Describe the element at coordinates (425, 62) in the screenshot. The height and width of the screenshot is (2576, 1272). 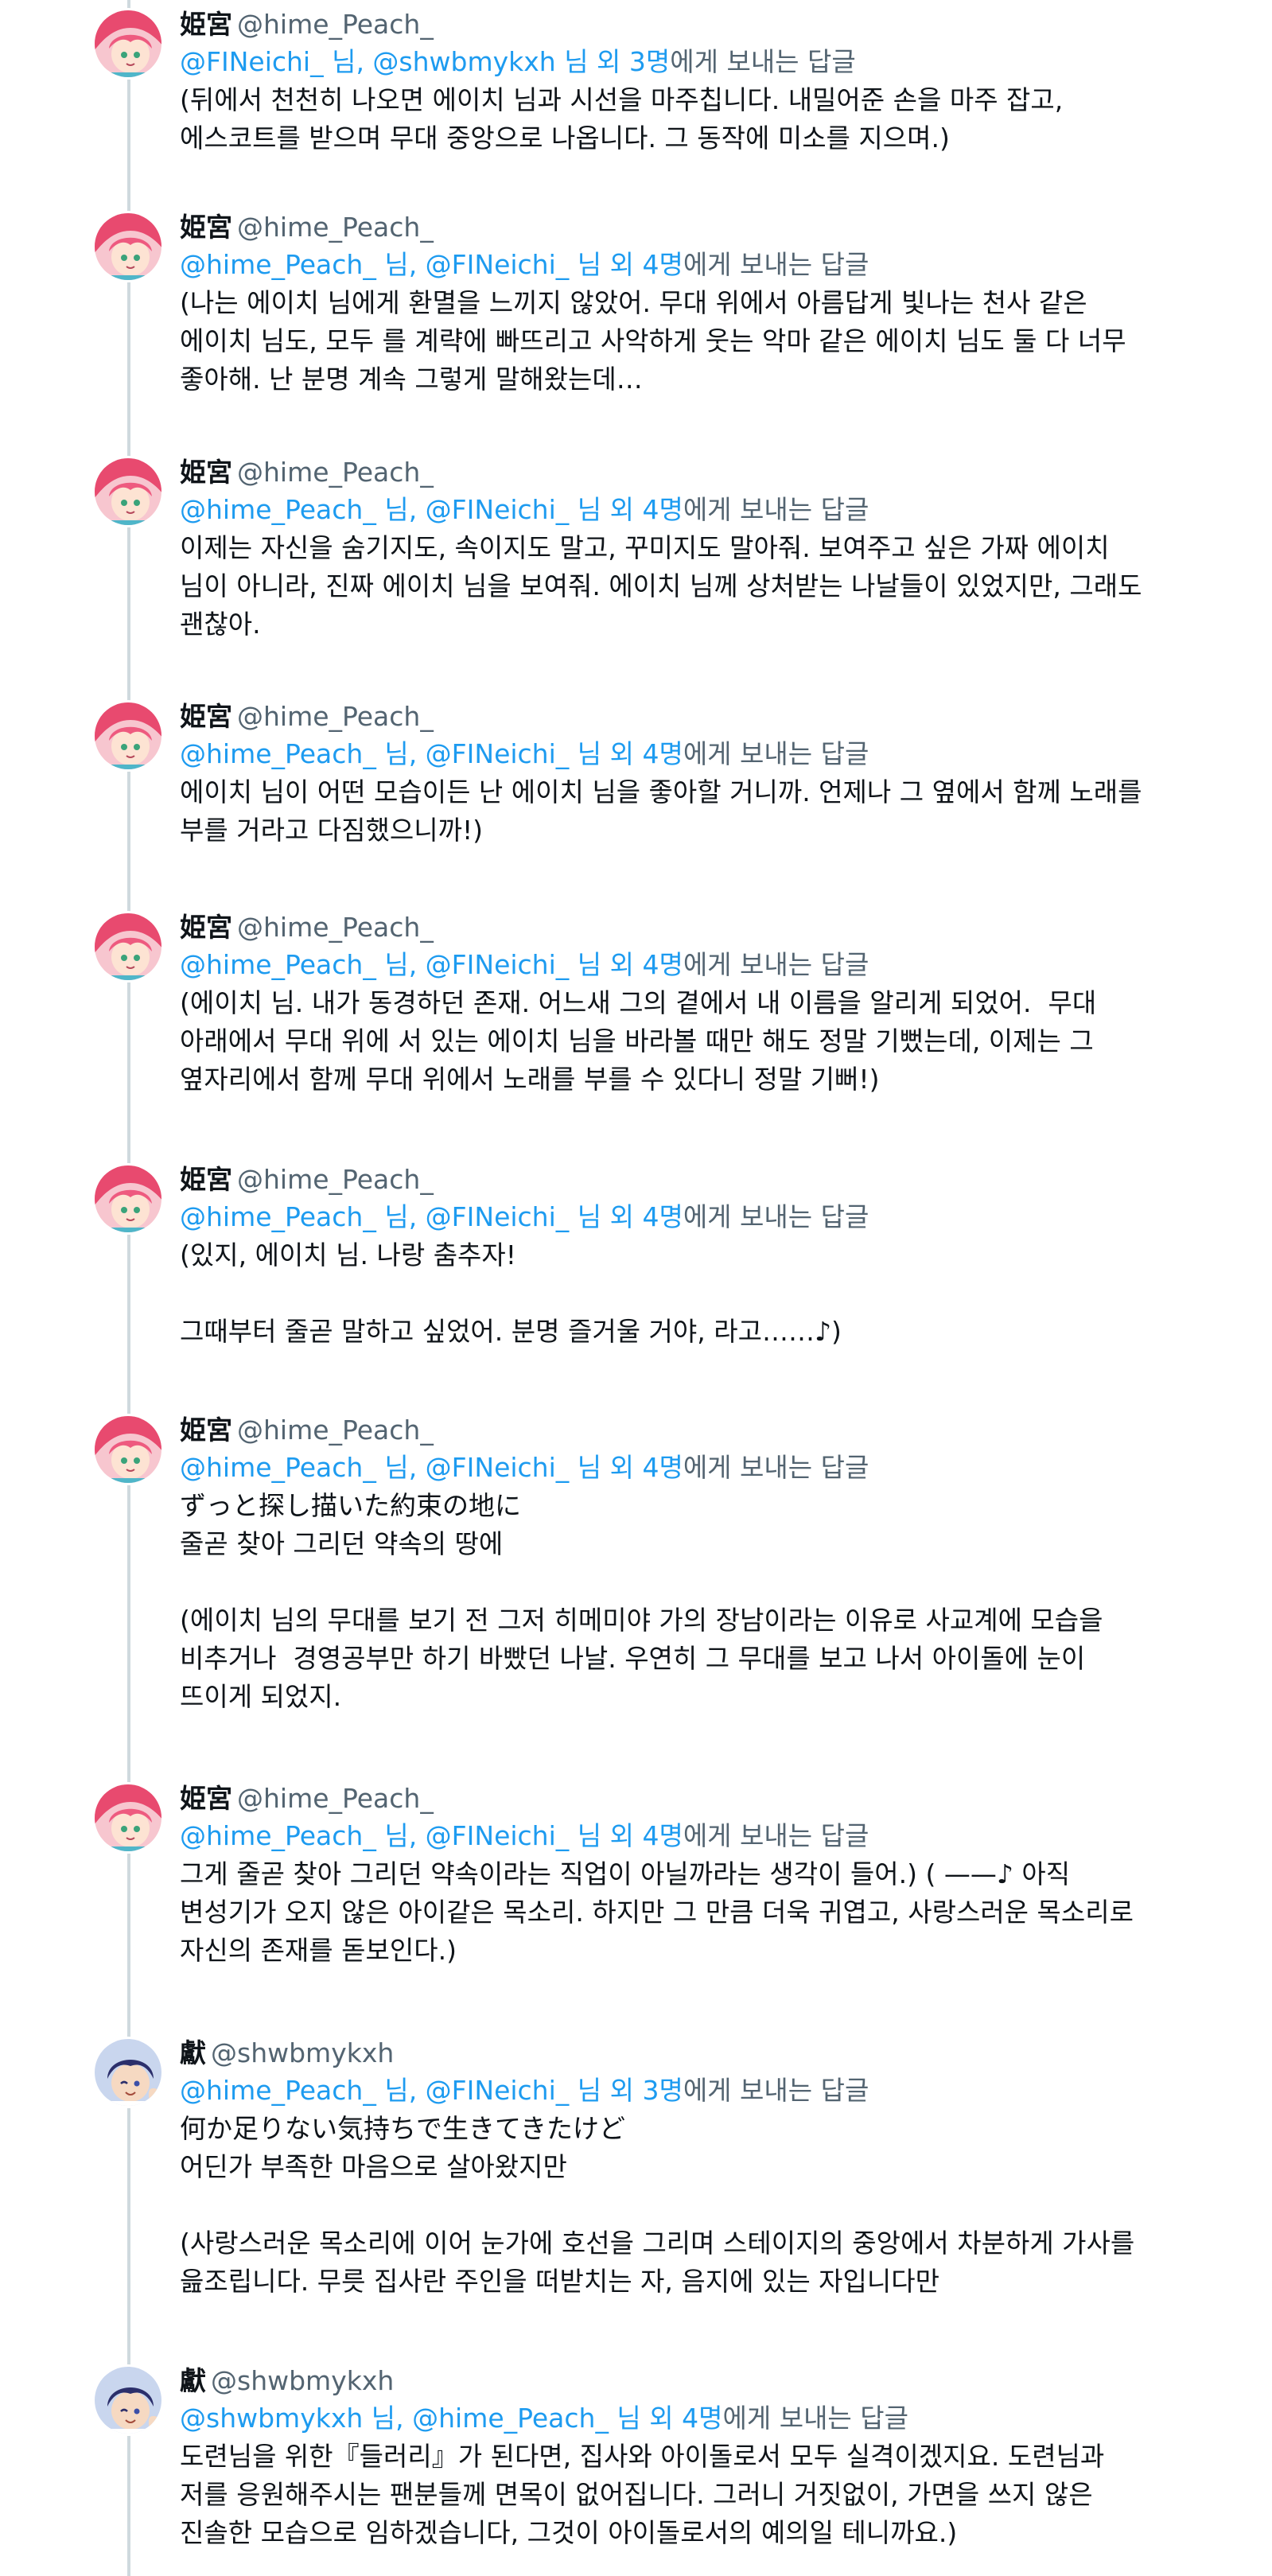
I see `reply-mentions-link: @FINeichi_ 님, @shwbmykxh 님 외 3명` at that location.